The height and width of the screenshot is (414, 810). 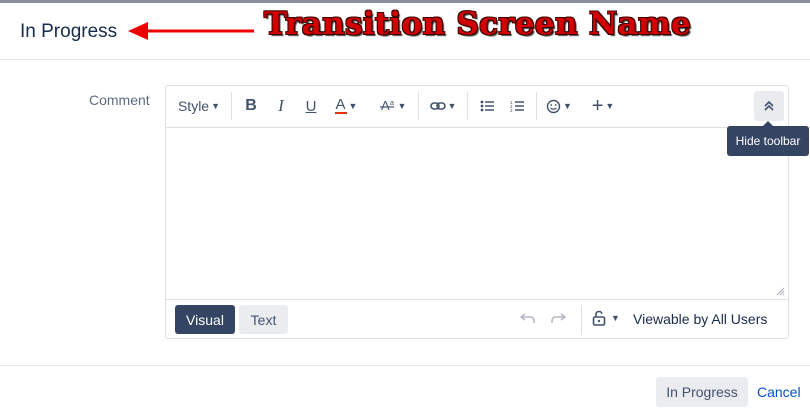 What do you see at coordinates (511, 110) in the screenshot?
I see `svg-text: 3` at bounding box center [511, 110].